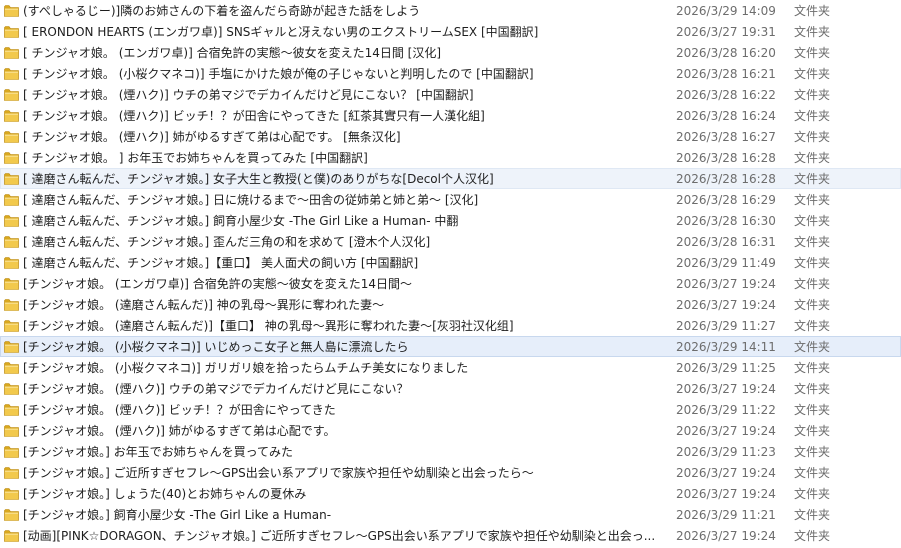 This screenshot has width=901, height=548. What do you see at coordinates (726, 515) in the screenshot?
I see `modified-date: 2026/3/29 11:21` at bounding box center [726, 515].